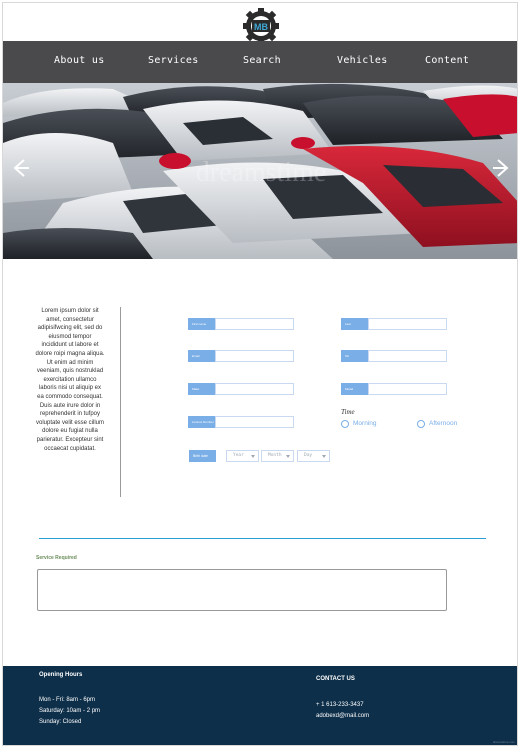  What do you see at coordinates (120, 402) in the screenshot?
I see `vertical-divider` at bounding box center [120, 402].